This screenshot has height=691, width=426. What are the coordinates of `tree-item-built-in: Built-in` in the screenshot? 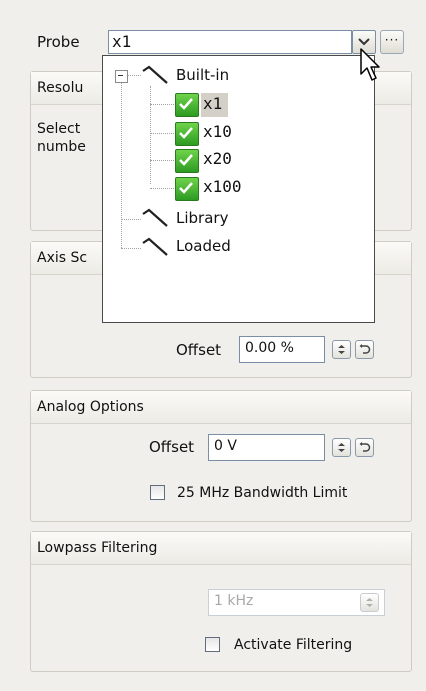 It's located at (202, 75).